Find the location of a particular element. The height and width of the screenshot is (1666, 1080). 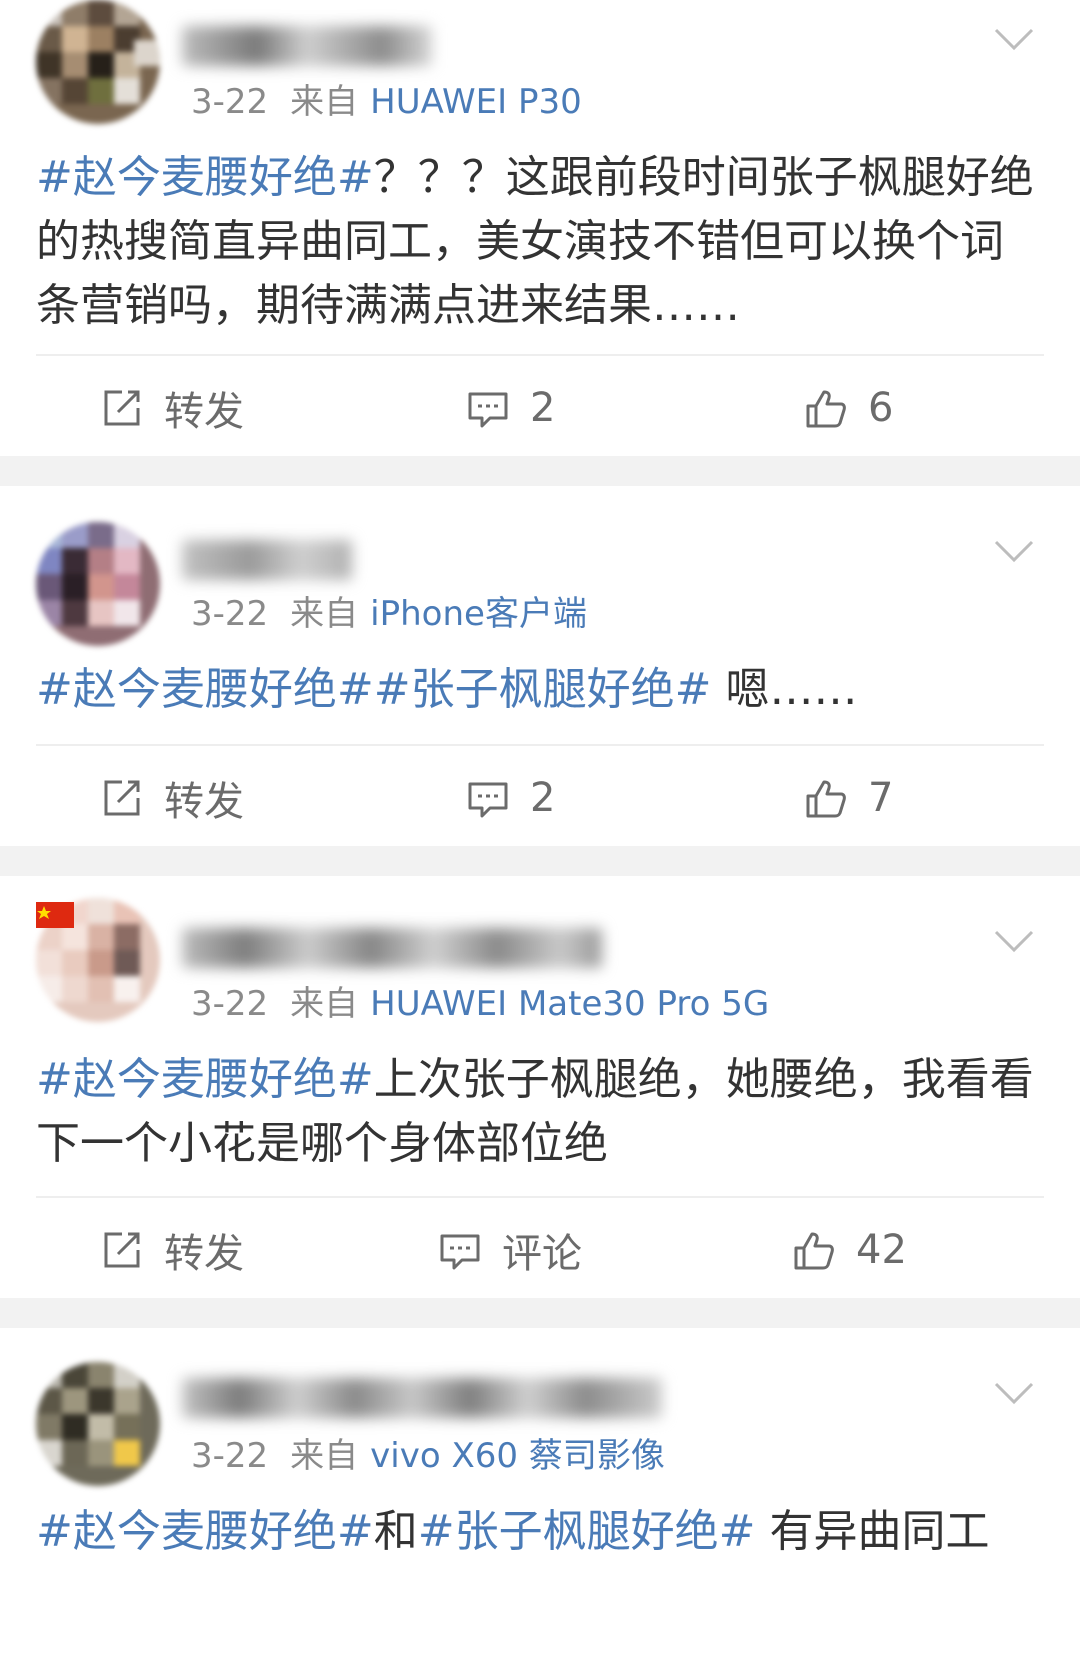

action-bar: 转发 2 7 is located at coordinates (540, 798).